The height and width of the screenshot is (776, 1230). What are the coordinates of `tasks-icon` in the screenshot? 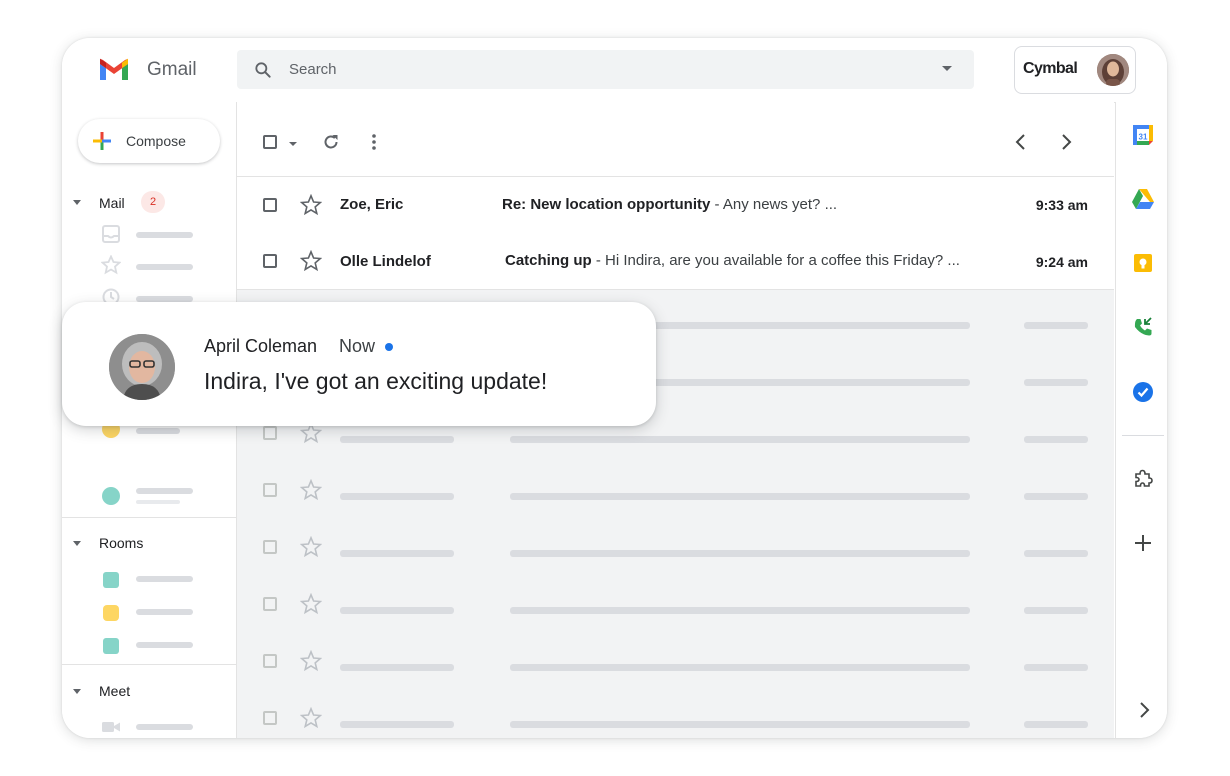 It's located at (1143, 392).